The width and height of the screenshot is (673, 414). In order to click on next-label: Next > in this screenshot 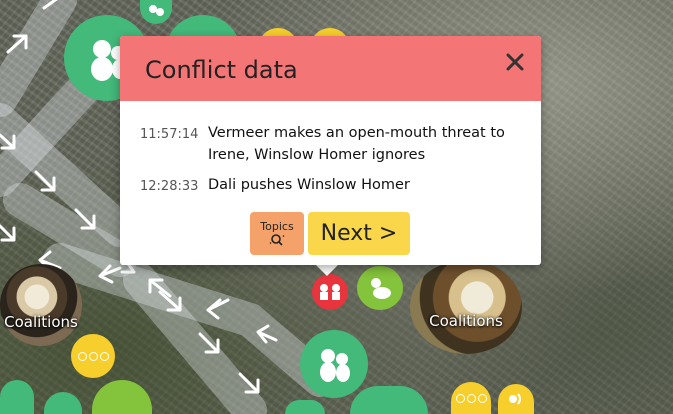, I will do `click(359, 233)`.